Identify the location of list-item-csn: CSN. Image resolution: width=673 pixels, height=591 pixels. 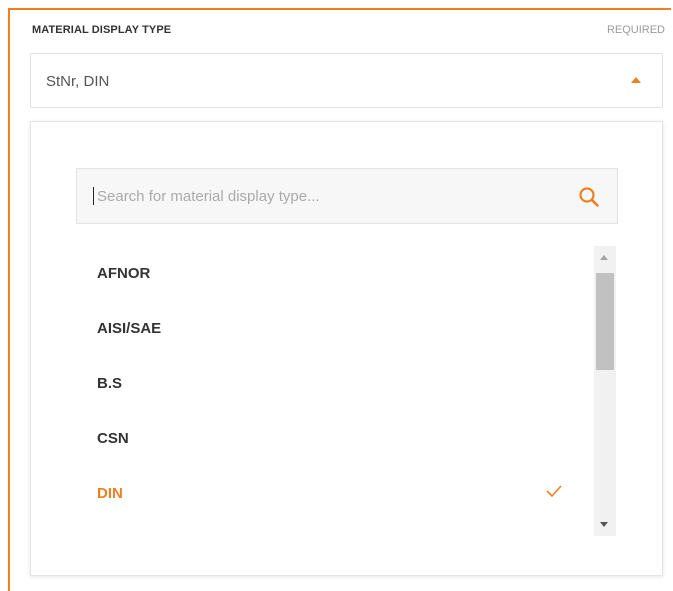
(331, 438).